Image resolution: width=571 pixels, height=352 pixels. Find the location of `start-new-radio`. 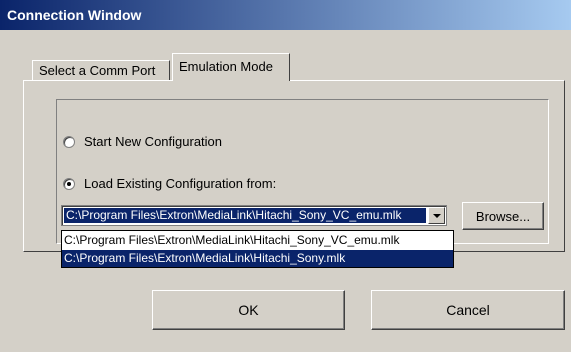

start-new-radio is located at coordinates (69, 141).